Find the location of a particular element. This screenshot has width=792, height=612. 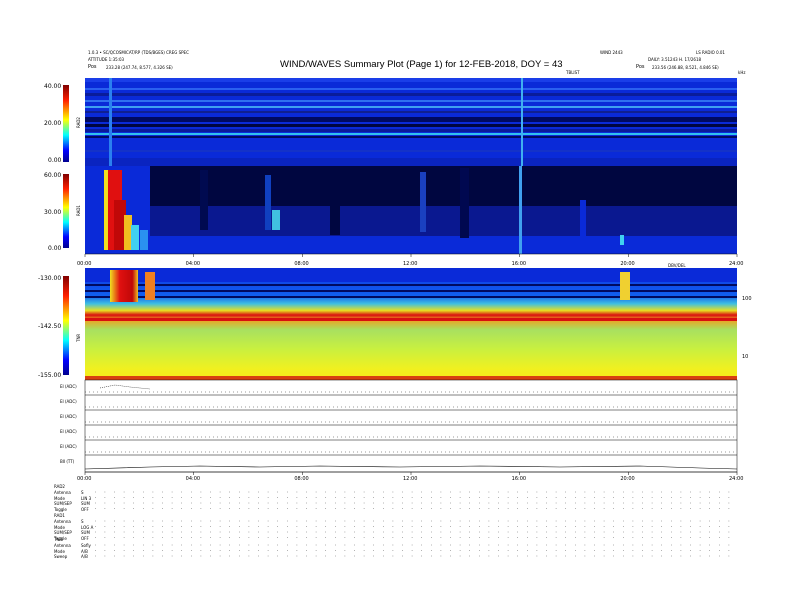

bottom-time-label: 08:00 is located at coordinates (301, 479).